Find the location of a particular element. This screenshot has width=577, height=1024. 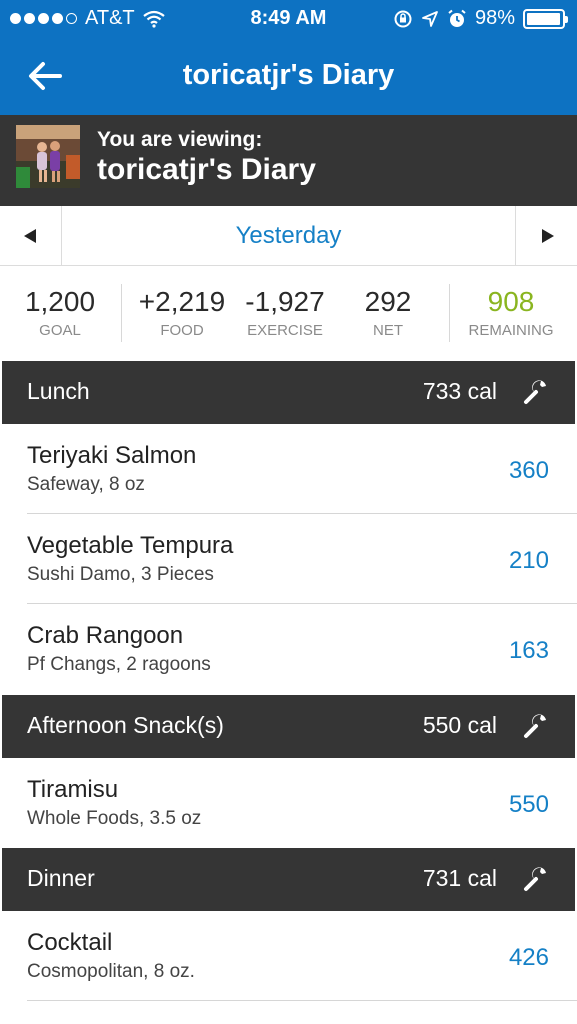

food-name: Crab Rangoon is located at coordinates (105, 635).